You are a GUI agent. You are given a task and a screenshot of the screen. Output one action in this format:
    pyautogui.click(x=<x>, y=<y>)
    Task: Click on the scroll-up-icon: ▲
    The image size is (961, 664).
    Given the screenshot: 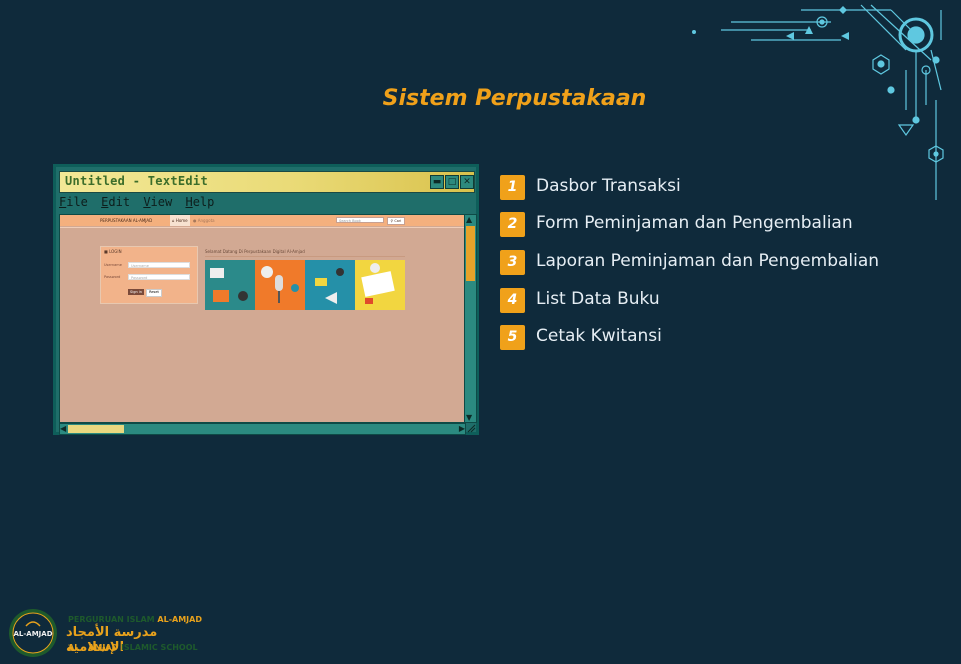 What is the action you would take?
    pyautogui.click(x=469, y=219)
    